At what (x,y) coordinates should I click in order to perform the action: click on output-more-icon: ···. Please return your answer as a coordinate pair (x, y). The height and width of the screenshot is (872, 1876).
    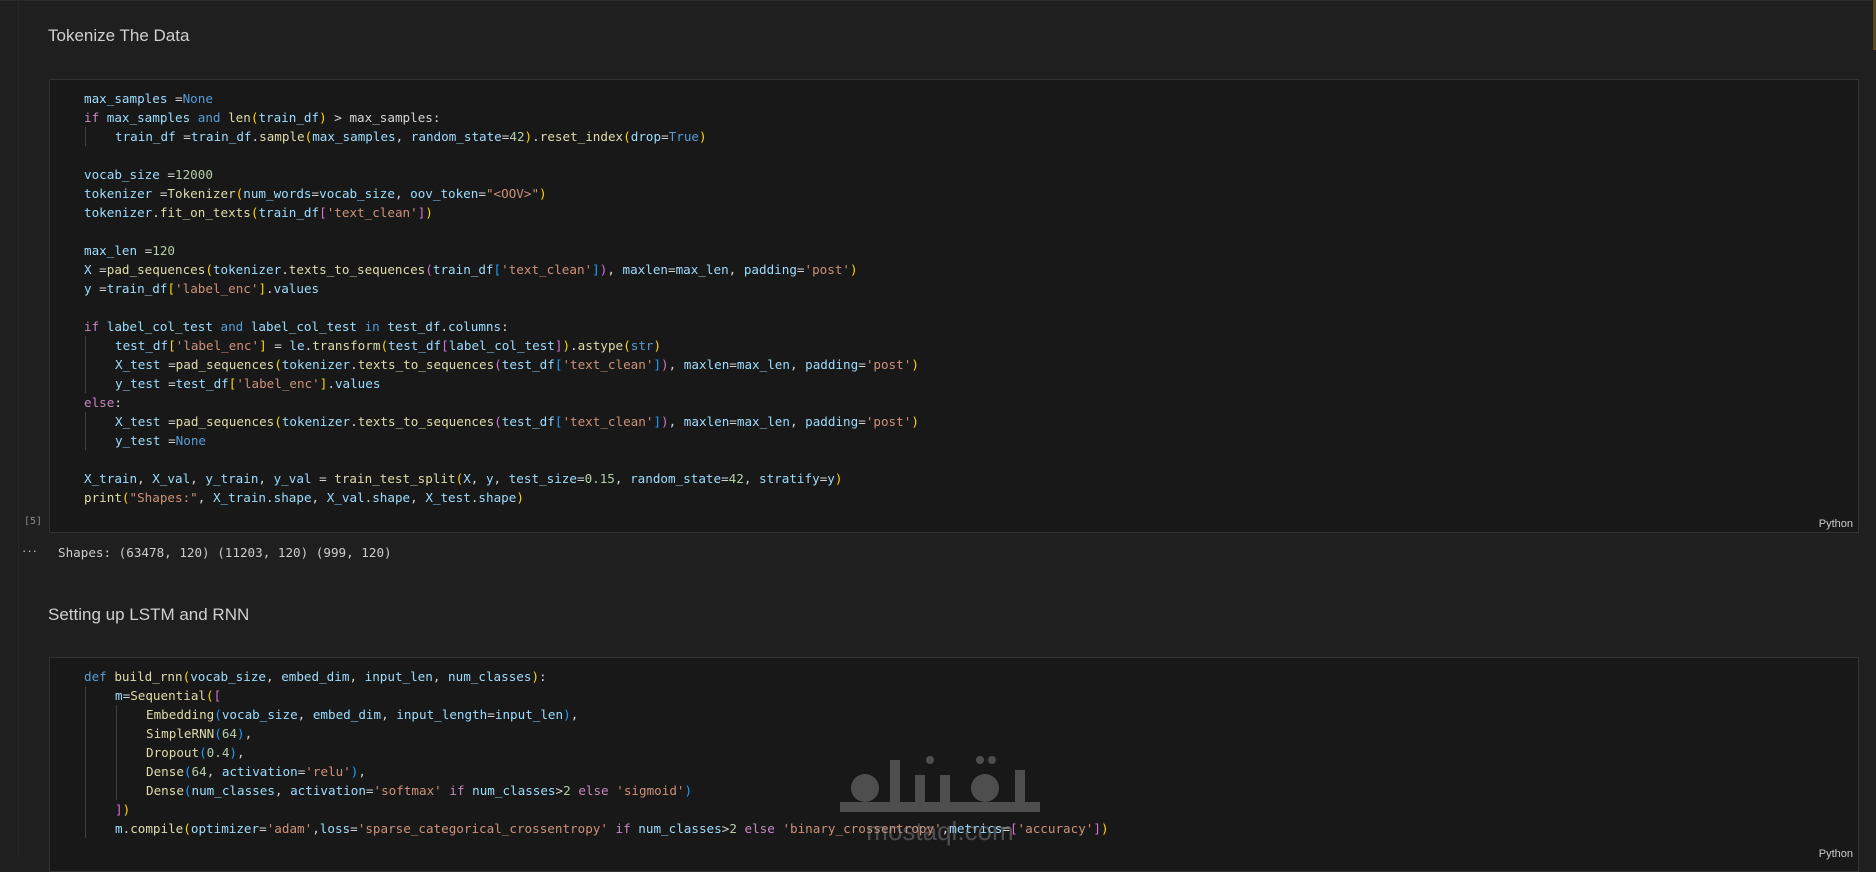
    Looking at the image, I should click on (30, 550).